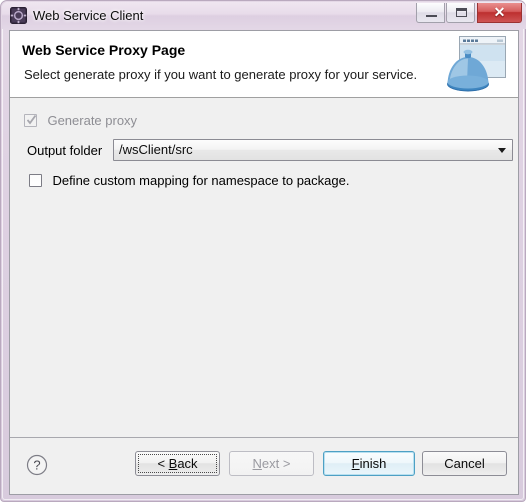 Image resolution: width=526 pixels, height=502 pixels. I want to click on window-title: Web Service Client, so click(88, 15).